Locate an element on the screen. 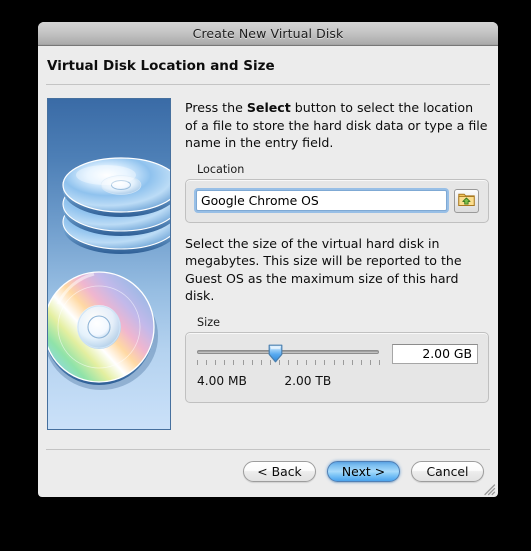 The image size is (531, 551). location-group-box is located at coordinates (337, 200).